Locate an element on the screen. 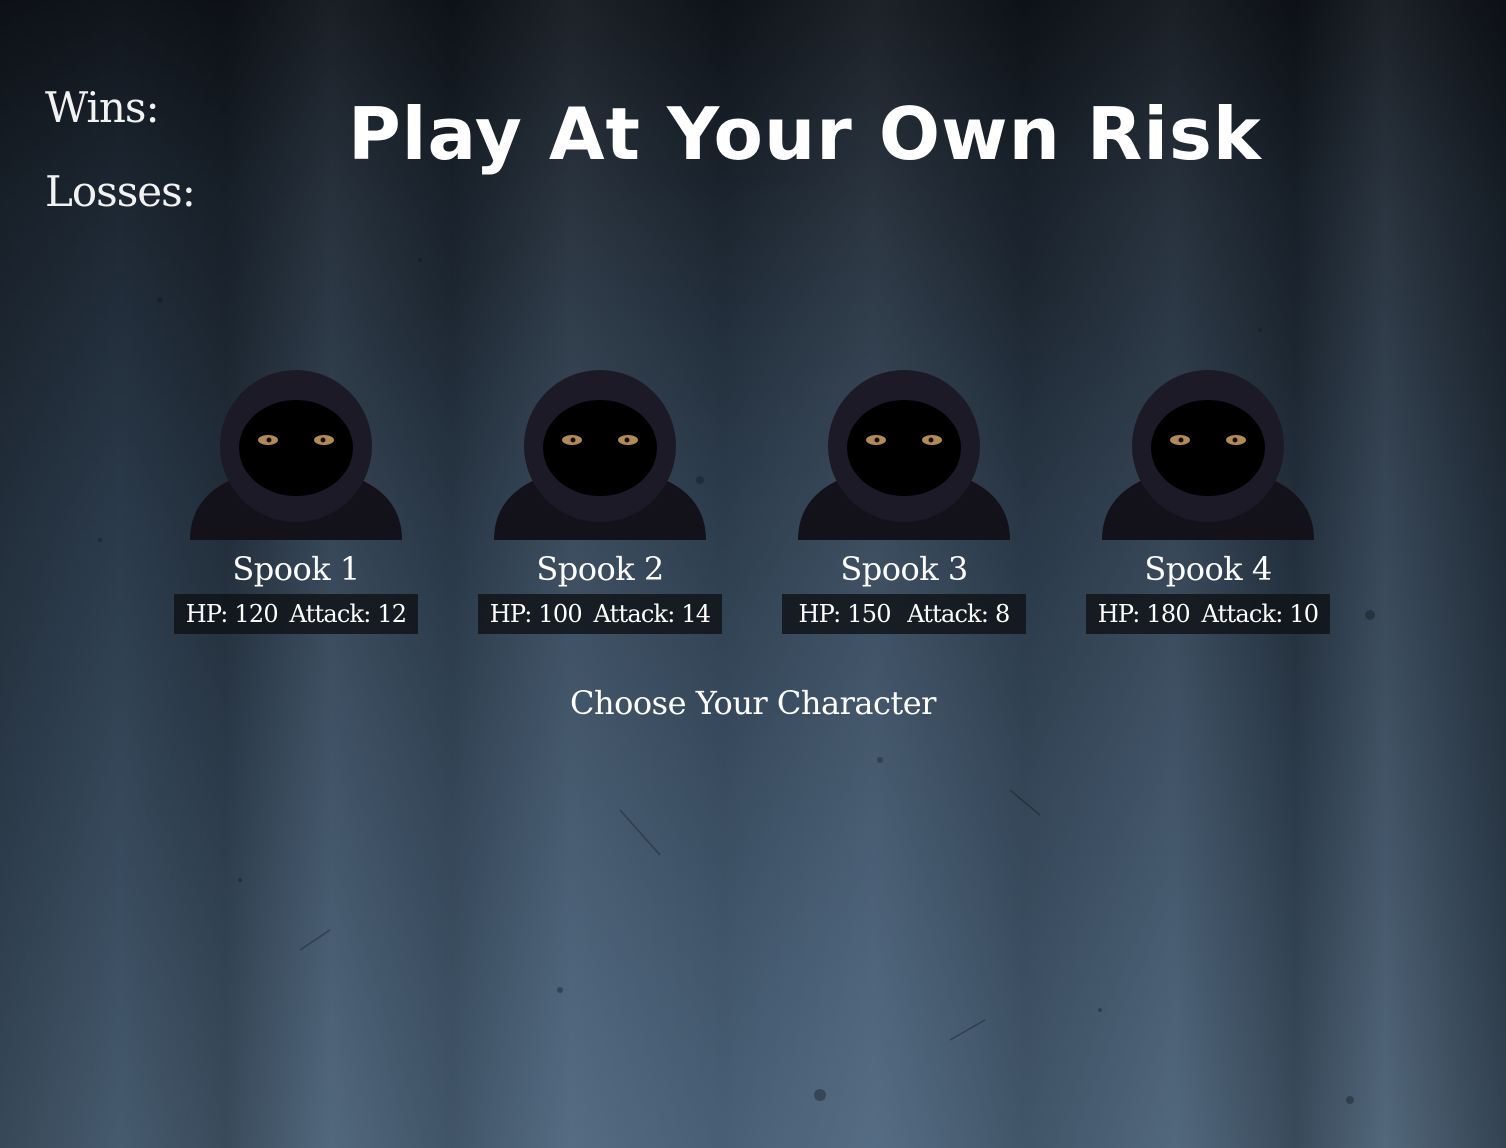 Image resolution: width=1506 pixels, height=1148 pixels. choose-character-prompt: Choose Your Character is located at coordinates (753, 703).